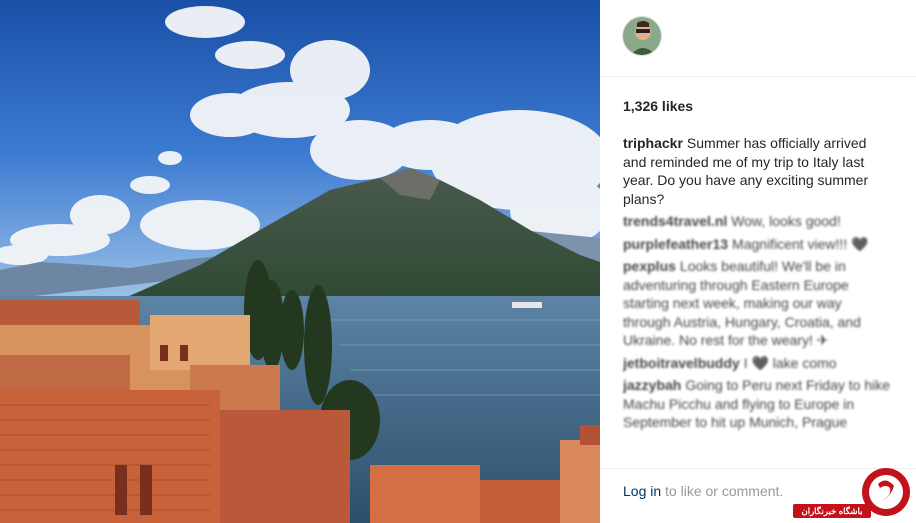 This screenshot has width=916, height=523. I want to click on comment-text: Wow, looks good!, so click(786, 221).